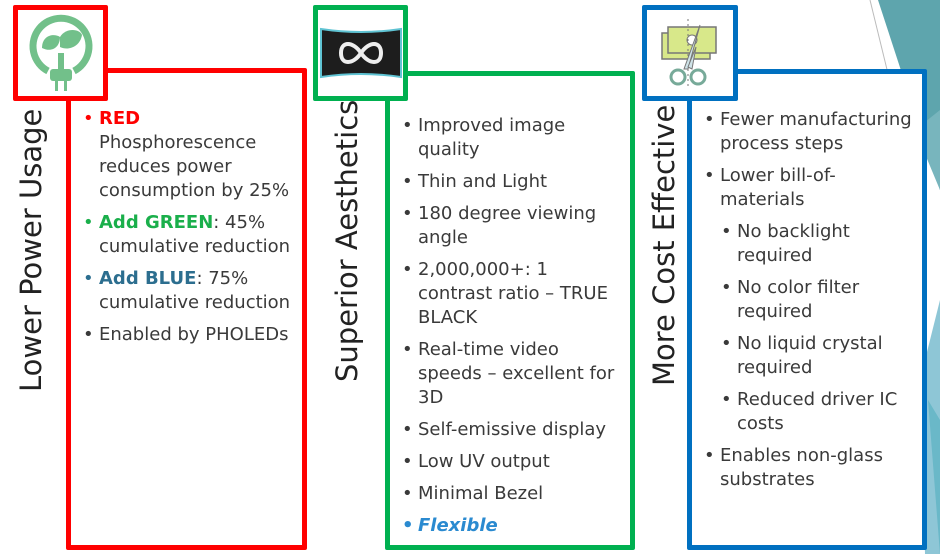 Image resolution: width=940 pixels, height=554 pixels. I want to click on eco-plug-icon, so click(60, 52).